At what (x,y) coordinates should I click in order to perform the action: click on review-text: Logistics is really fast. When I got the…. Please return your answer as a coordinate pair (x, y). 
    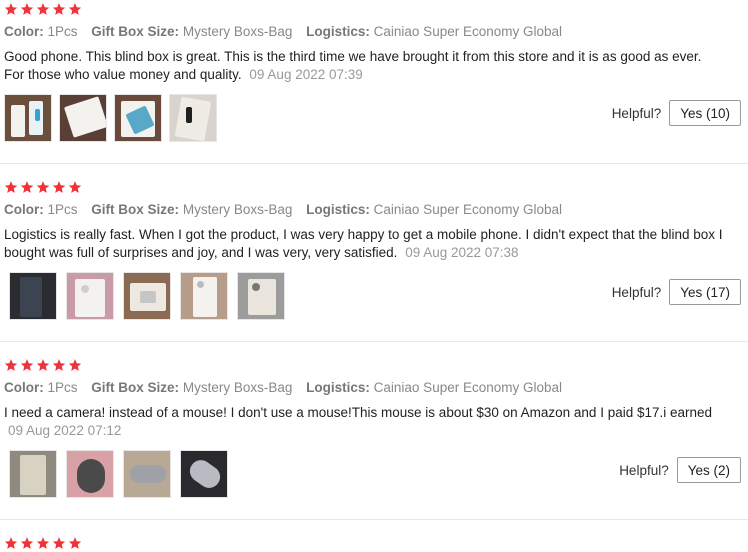
    Looking at the image, I should click on (369, 244).